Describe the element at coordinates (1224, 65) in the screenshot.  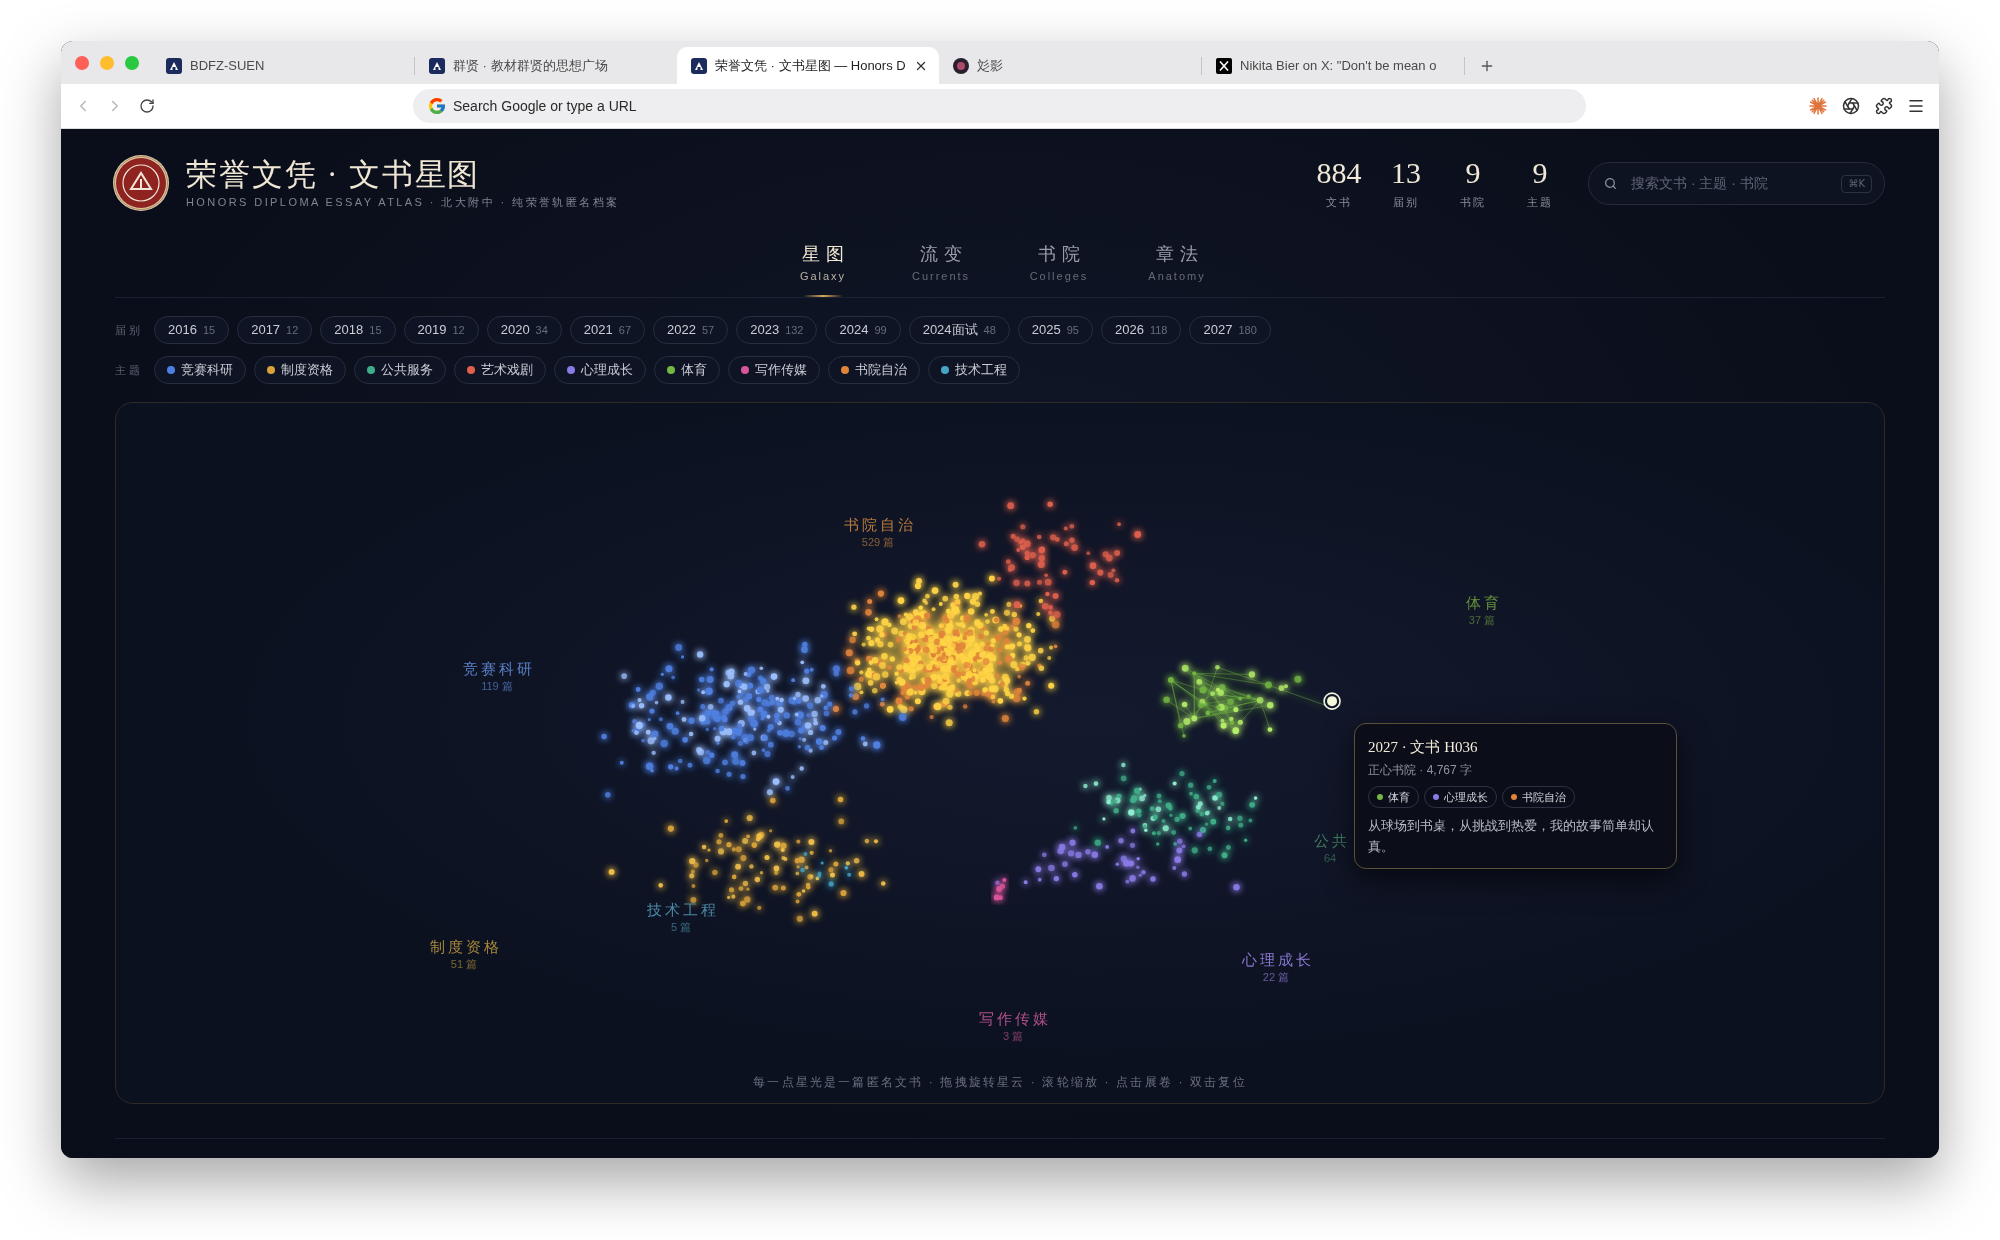
I see `x-mark-icon` at that location.